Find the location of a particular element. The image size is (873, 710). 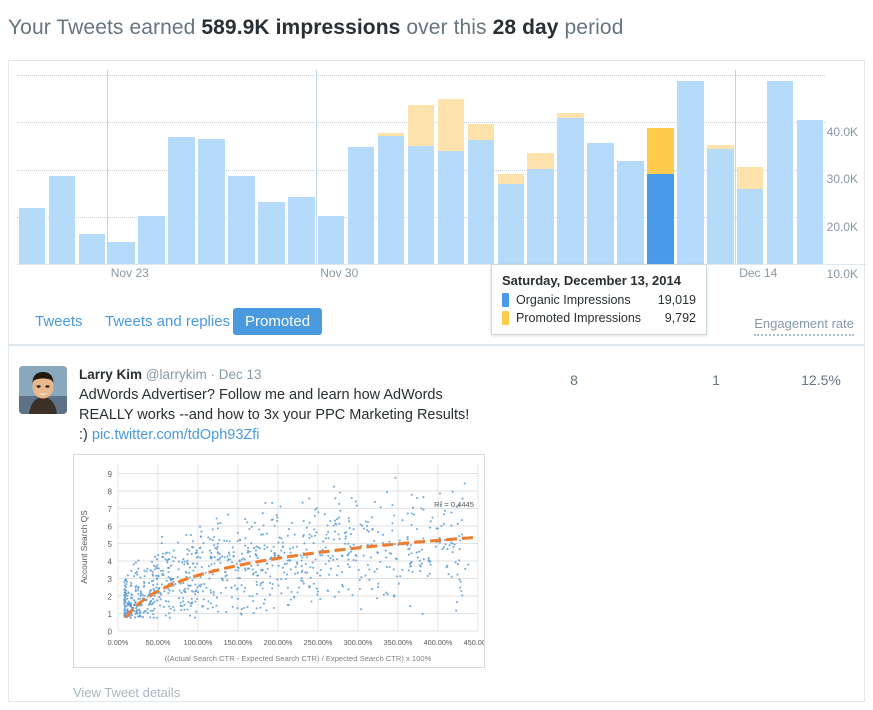

svg-text: R² = 0.4445 is located at coordinates (454, 504).